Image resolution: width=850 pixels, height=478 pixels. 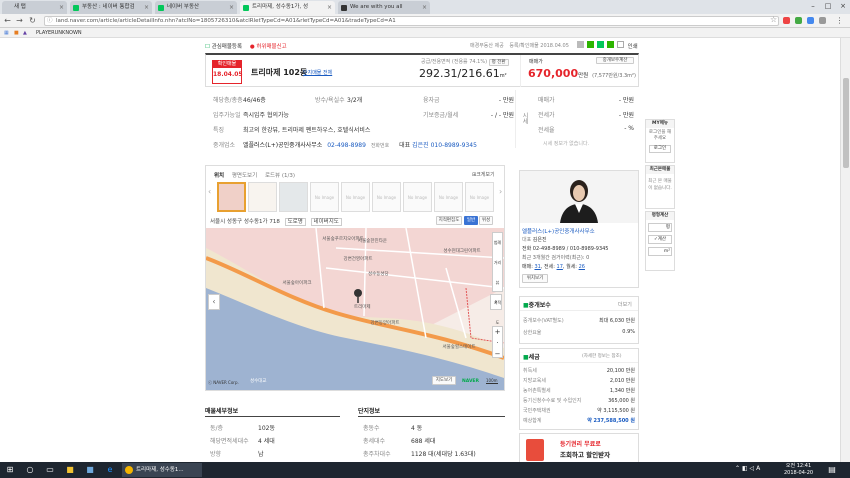 What do you see at coordinates (50, 470) in the screenshot?
I see `task-view-icon: ▭` at bounding box center [50, 470].